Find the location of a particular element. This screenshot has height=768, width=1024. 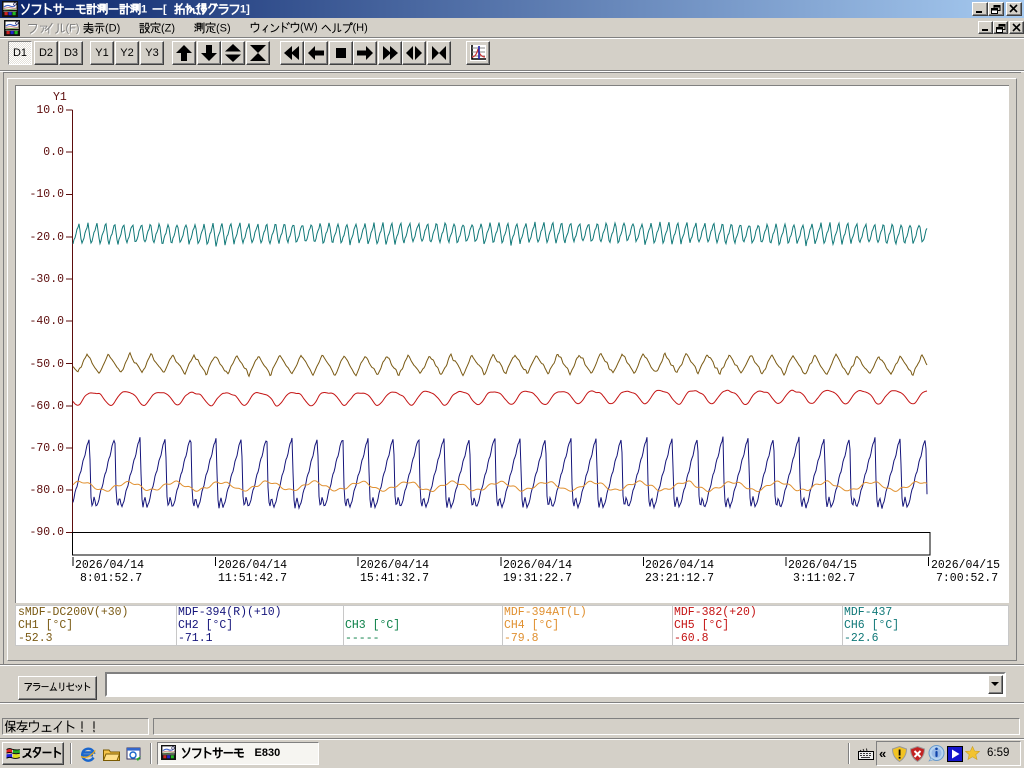

svg-text: (H) is located at coordinates (360, 28).